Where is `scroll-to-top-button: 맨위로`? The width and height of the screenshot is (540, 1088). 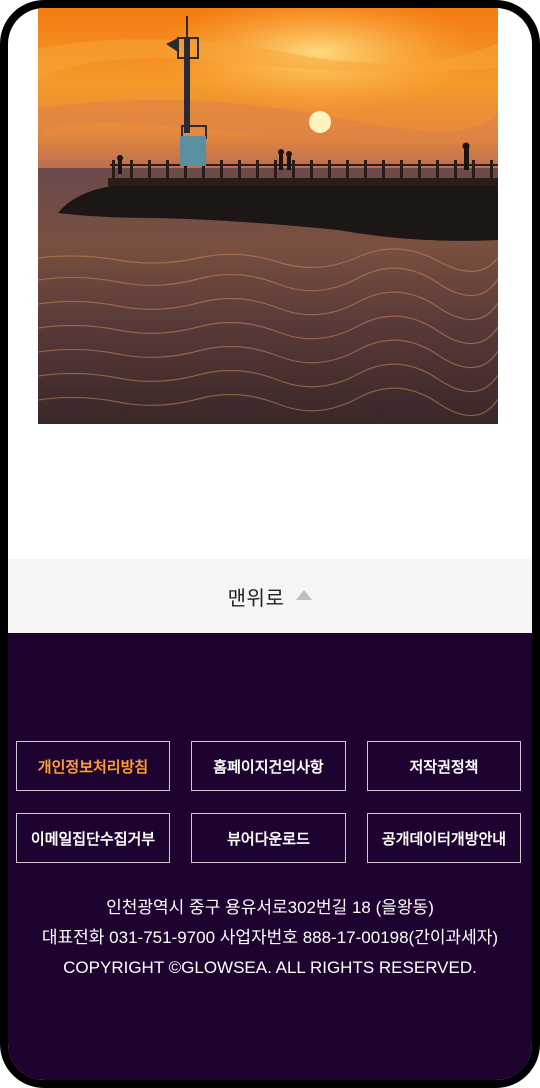 scroll-to-top-button: 맨위로 is located at coordinates (270, 596).